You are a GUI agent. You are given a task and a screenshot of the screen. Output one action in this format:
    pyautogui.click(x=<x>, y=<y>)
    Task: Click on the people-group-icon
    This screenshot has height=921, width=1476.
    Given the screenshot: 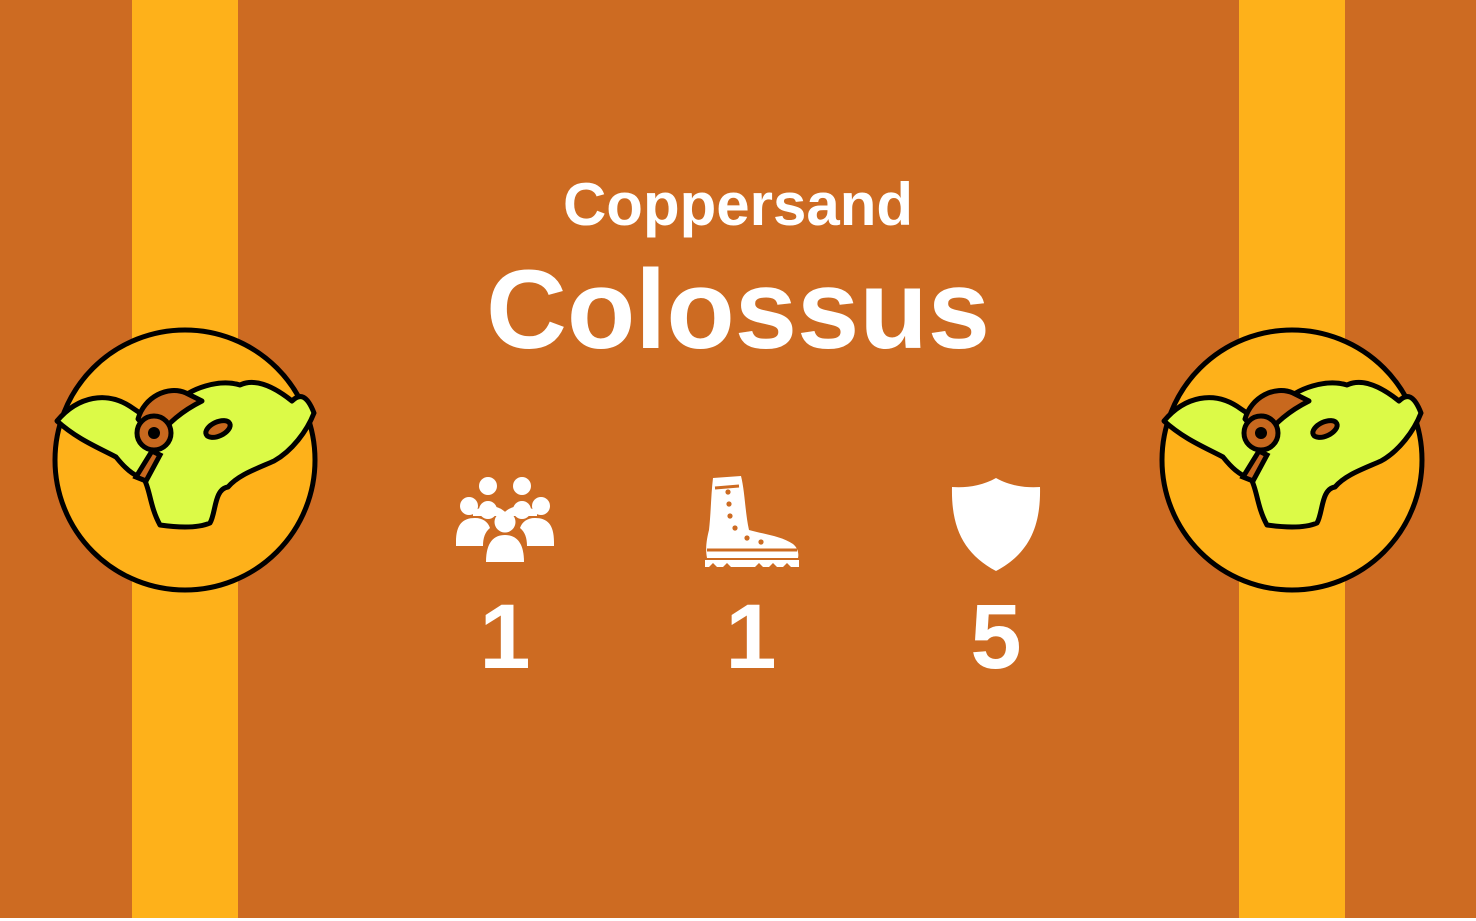 What is the action you would take?
    pyautogui.click(x=505, y=522)
    